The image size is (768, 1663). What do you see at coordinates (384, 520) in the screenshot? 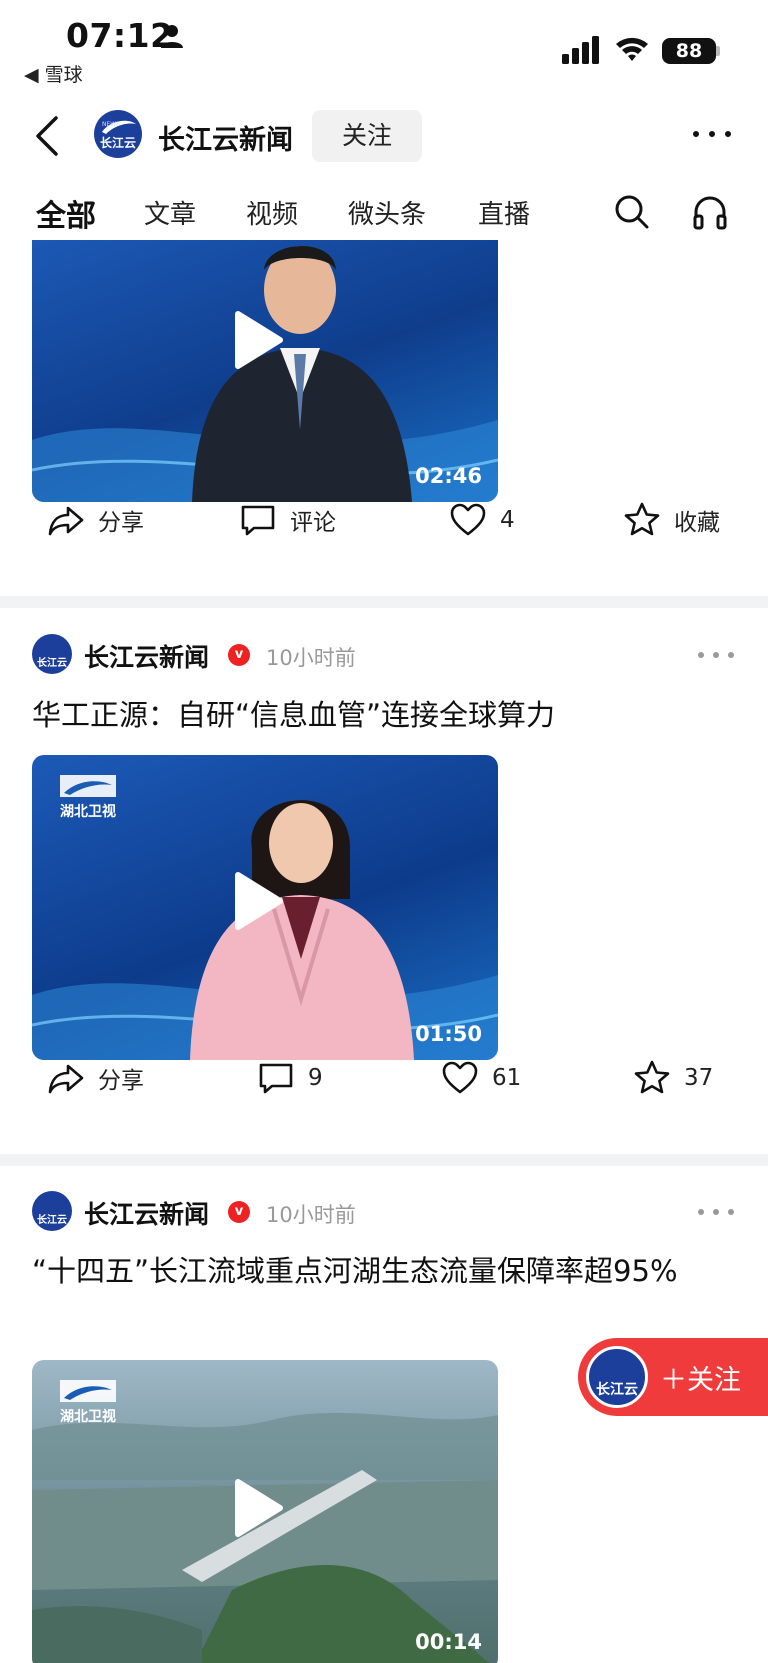
I see `post-actions: 分享 评论 4 收藏` at bounding box center [384, 520].